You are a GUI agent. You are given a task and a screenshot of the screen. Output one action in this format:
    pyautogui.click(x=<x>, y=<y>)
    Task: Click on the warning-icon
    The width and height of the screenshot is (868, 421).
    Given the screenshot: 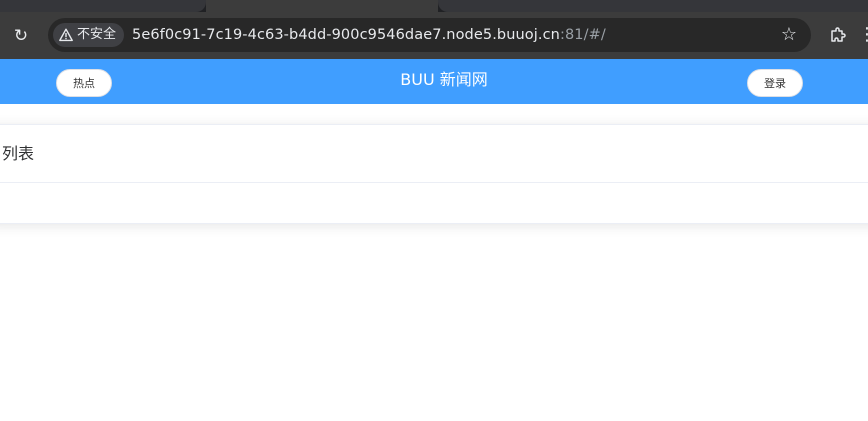 What is the action you would take?
    pyautogui.click(x=66, y=35)
    